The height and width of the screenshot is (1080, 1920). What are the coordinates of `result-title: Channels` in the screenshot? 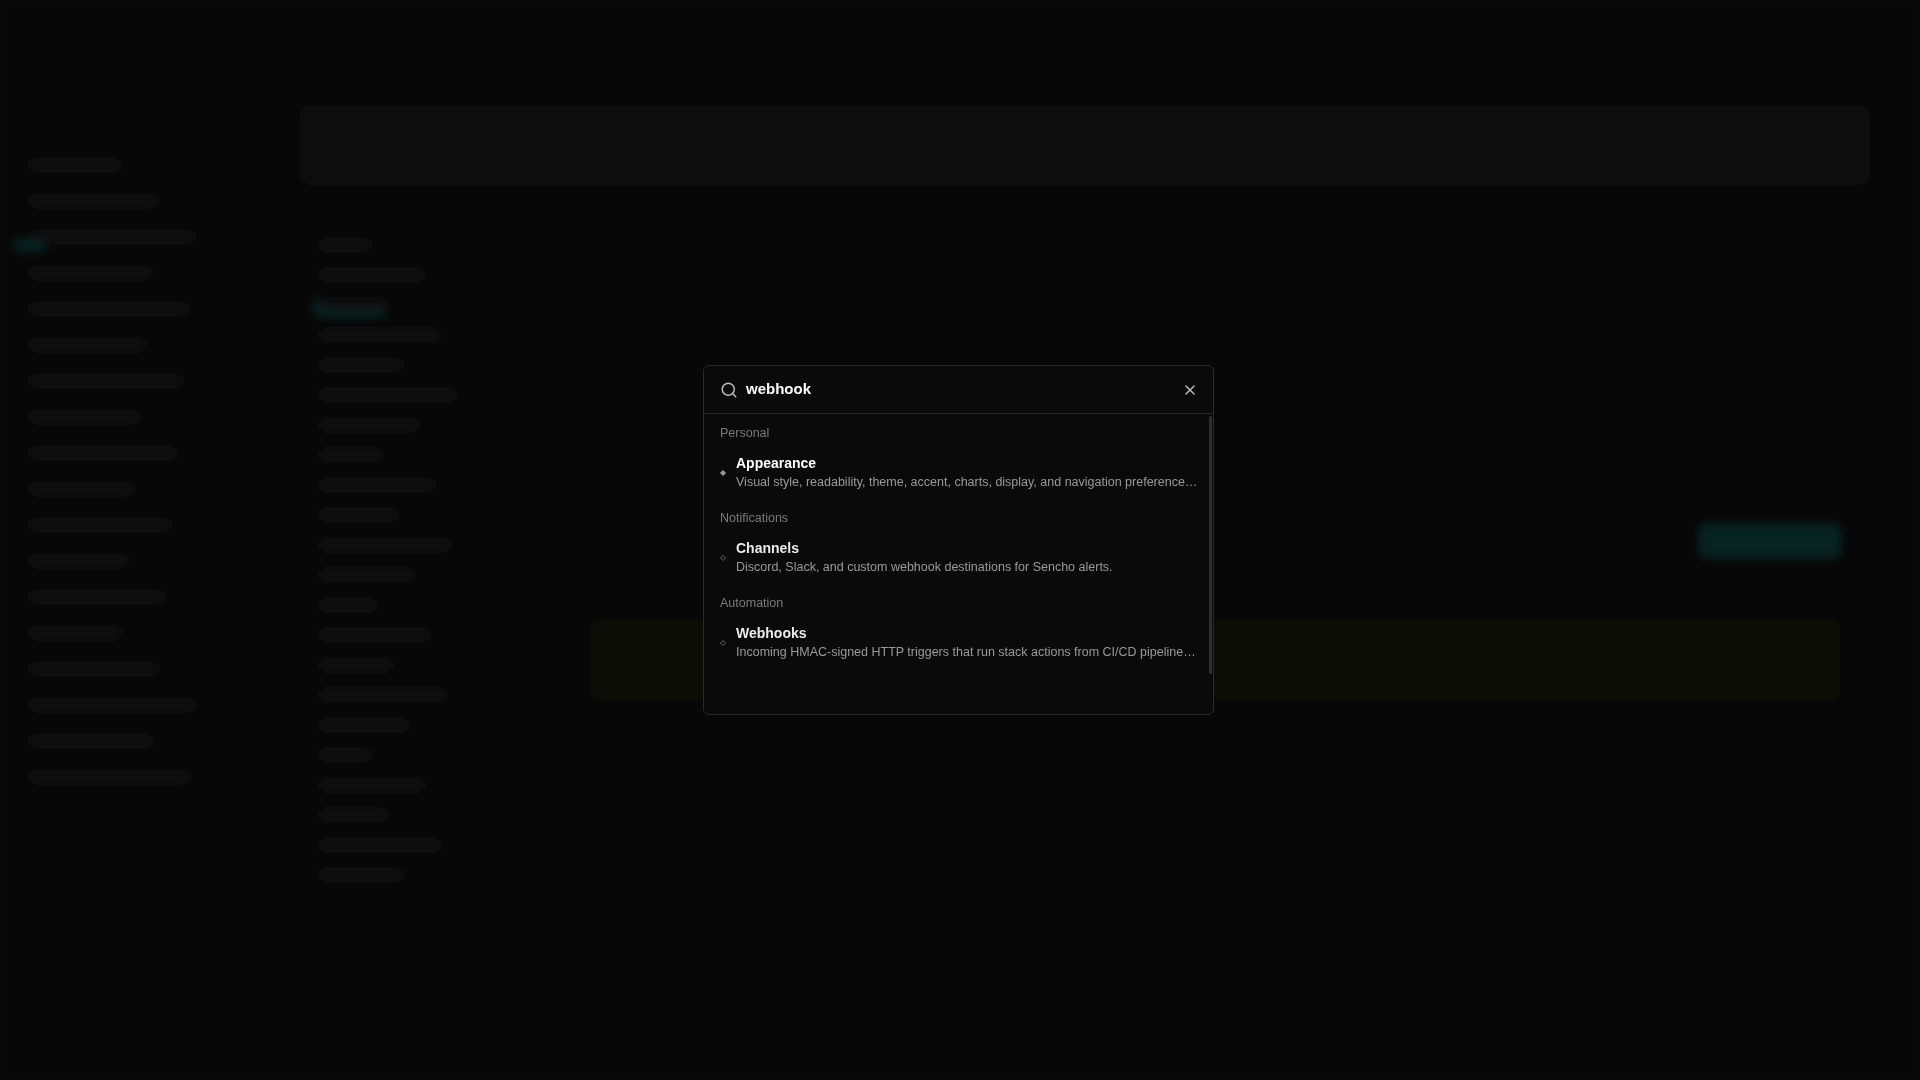 It's located at (768, 548).